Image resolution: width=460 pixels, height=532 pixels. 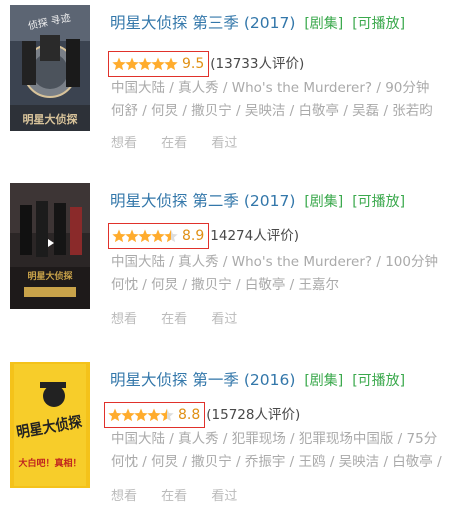 I want to click on meta-info: 中国大陆 / 真人秀 / 犯罪现场 / 犯罪现场中国版 / 75分, so click(x=274, y=439).